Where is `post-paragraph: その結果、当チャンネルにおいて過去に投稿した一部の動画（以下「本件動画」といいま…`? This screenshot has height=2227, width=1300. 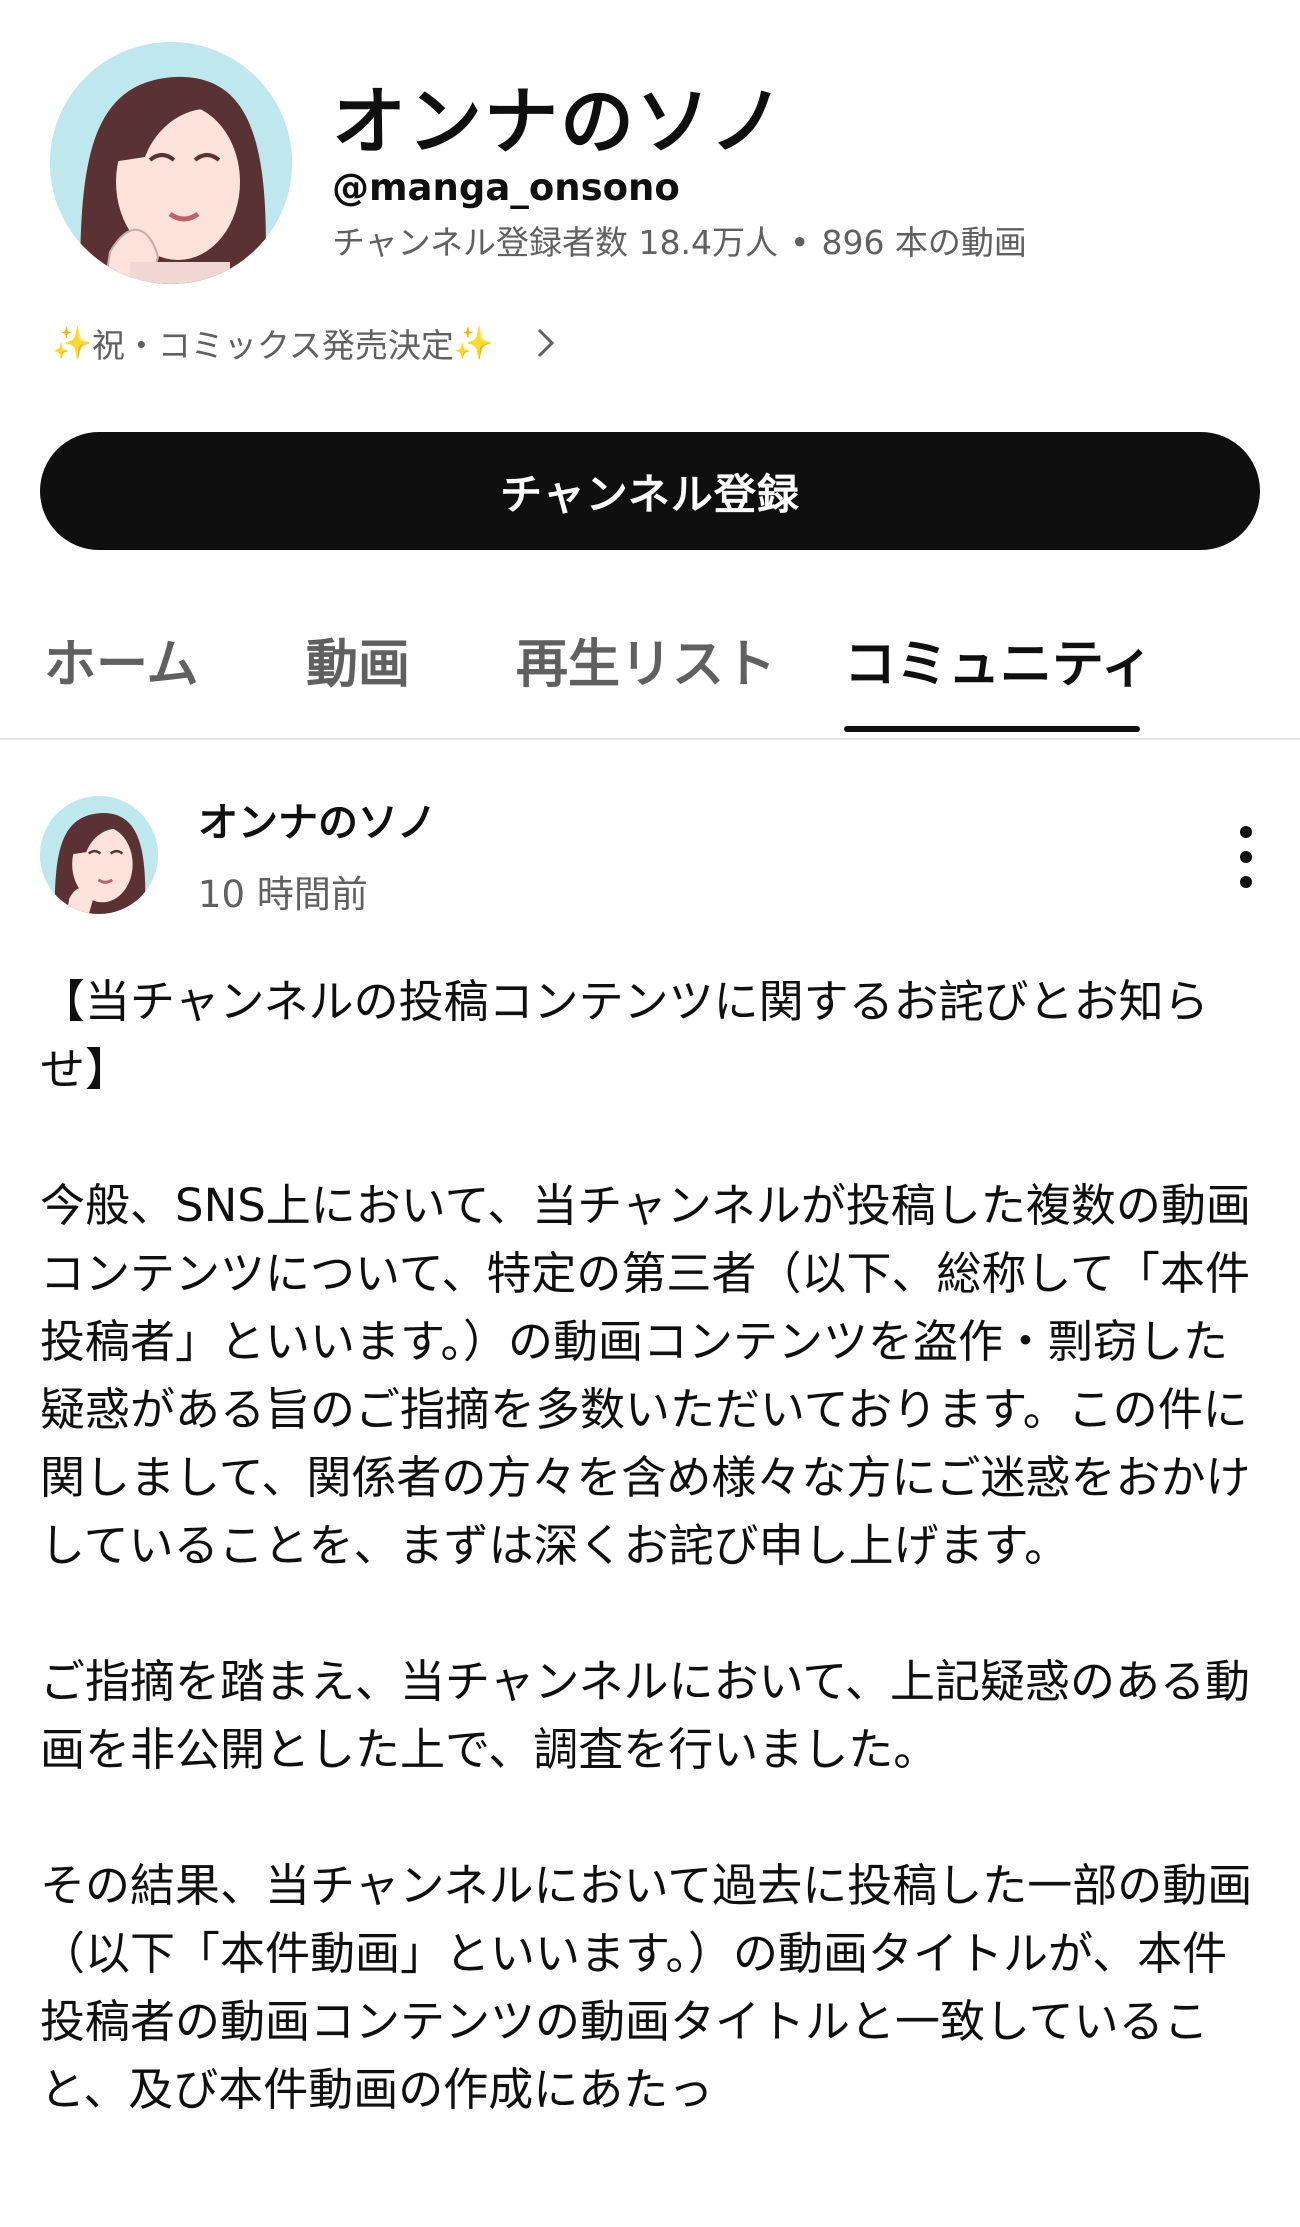 post-paragraph: その結果、当チャンネルにおいて過去に投稿した一部の動画（以下「本件動画」といいま… is located at coordinates (646, 1987).